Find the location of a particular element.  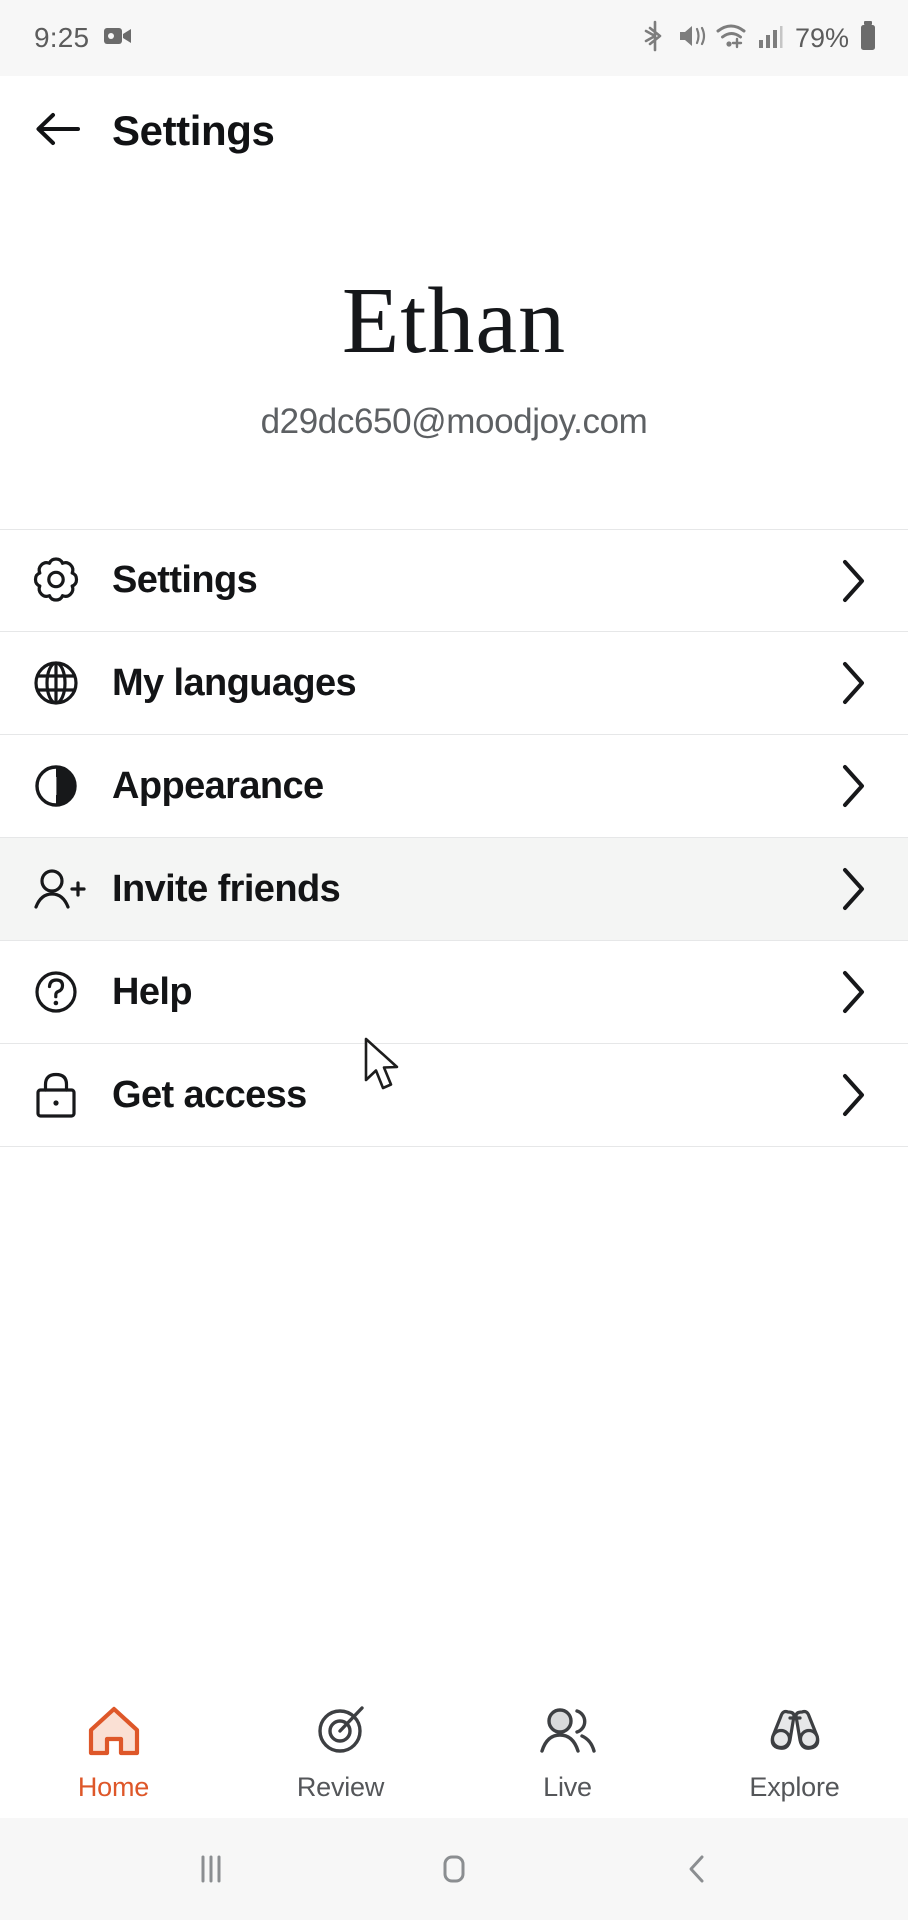

status-bar-clock: 9:25 is located at coordinates (62, 37).